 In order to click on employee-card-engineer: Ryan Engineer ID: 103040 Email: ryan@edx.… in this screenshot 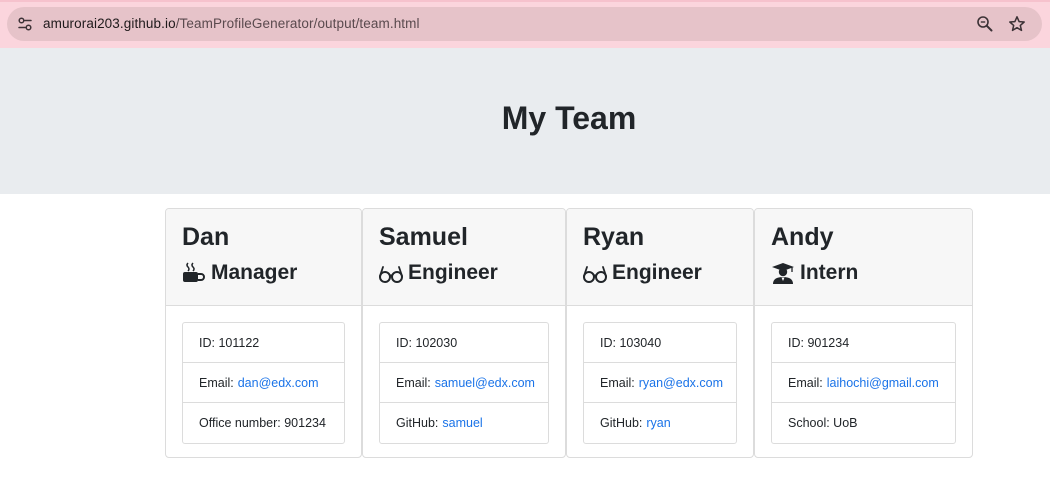, I will do `click(660, 333)`.